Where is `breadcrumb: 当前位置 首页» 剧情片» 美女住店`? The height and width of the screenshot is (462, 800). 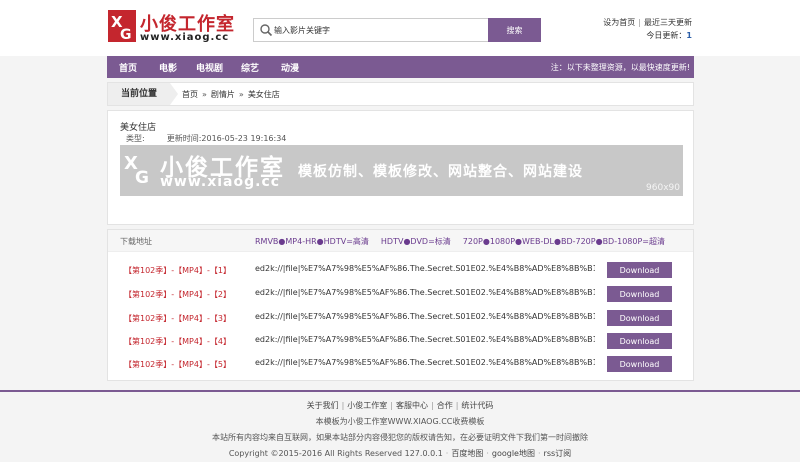
breadcrumb: 当前位置 首页» 剧情片» 美女住店 is located at coordinates (400, 94).